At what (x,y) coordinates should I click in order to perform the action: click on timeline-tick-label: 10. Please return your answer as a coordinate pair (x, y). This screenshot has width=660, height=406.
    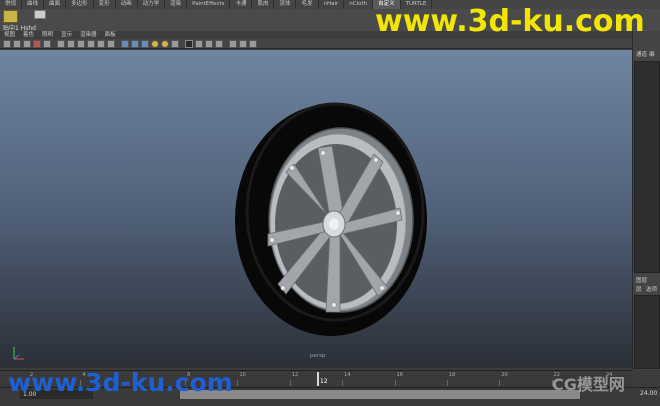
    Looking at the image, I should click on (242, 375).